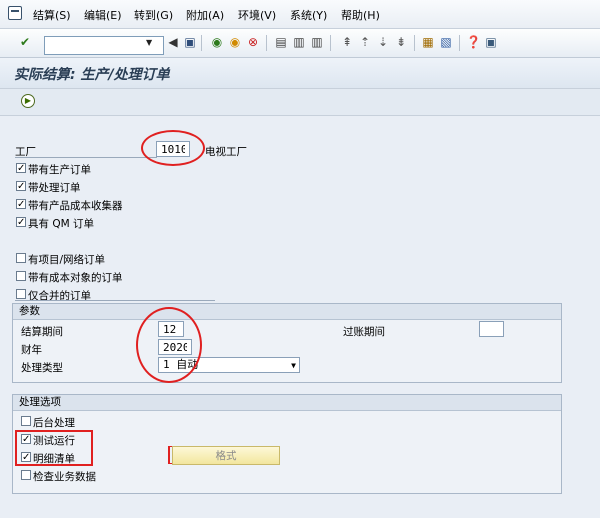 This screenshot has width=600, height=518. Describe the element at coordinates (52, 15) in the screenshot. I see `menu-settle: 结算(S)` at that location.